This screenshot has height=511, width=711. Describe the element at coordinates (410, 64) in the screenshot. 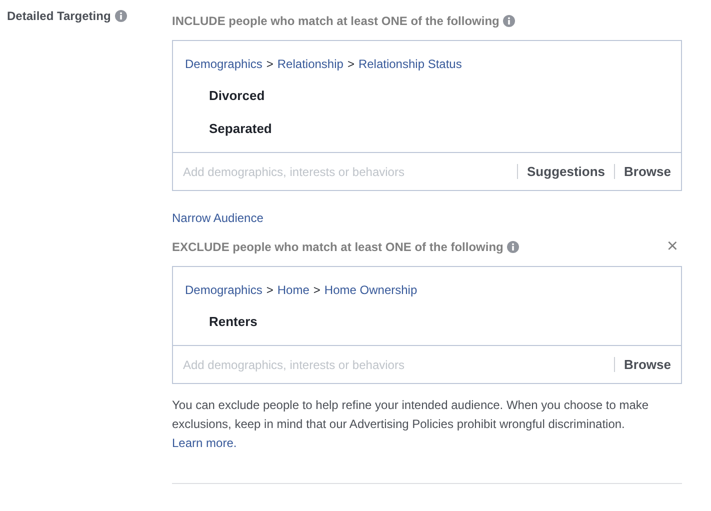

I see `breadcrumb-link: Relationship Status` at that location.